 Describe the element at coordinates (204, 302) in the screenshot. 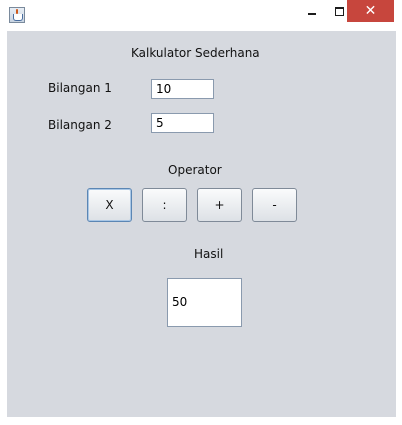

I see `hasil-output: 50` at that location.